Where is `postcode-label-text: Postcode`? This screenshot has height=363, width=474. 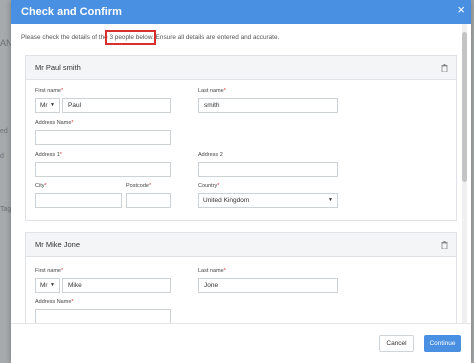
postcode-label-text: Postcode is located at coordinates (137, 186).